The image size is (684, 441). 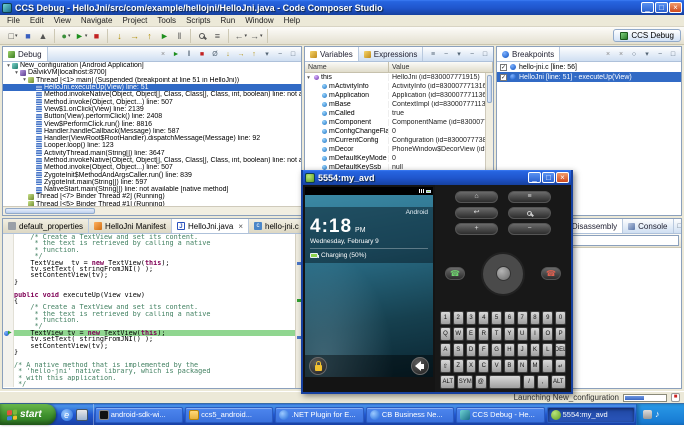 What do you see at coordinates (484, 366) in the screenshot?
I see `emulator-key: C` at bounding box center [484, 366].